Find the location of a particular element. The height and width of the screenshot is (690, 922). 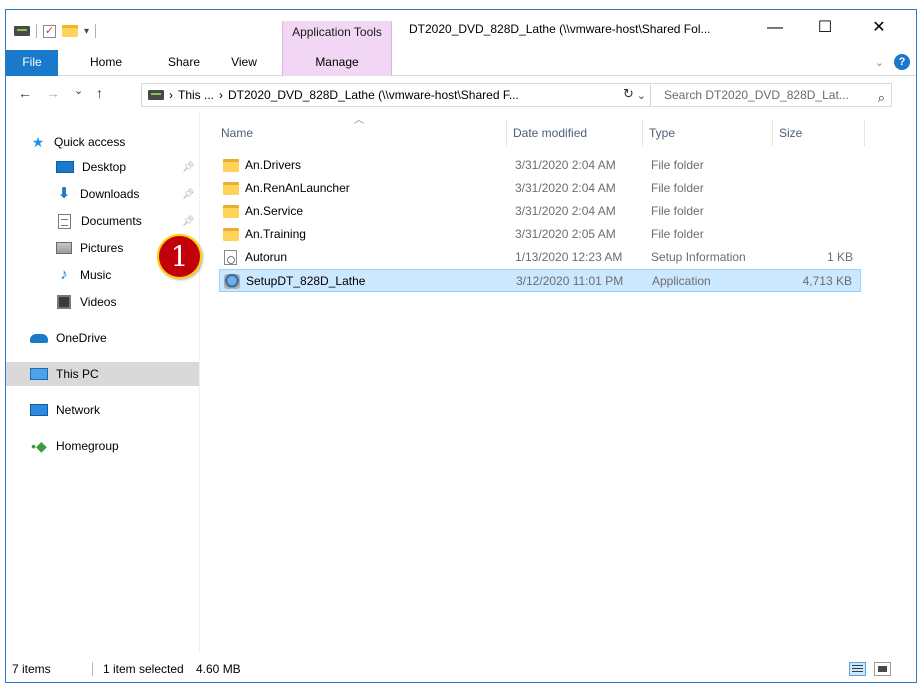

maximize-button: ☐ is located at coordinates (825, 29).